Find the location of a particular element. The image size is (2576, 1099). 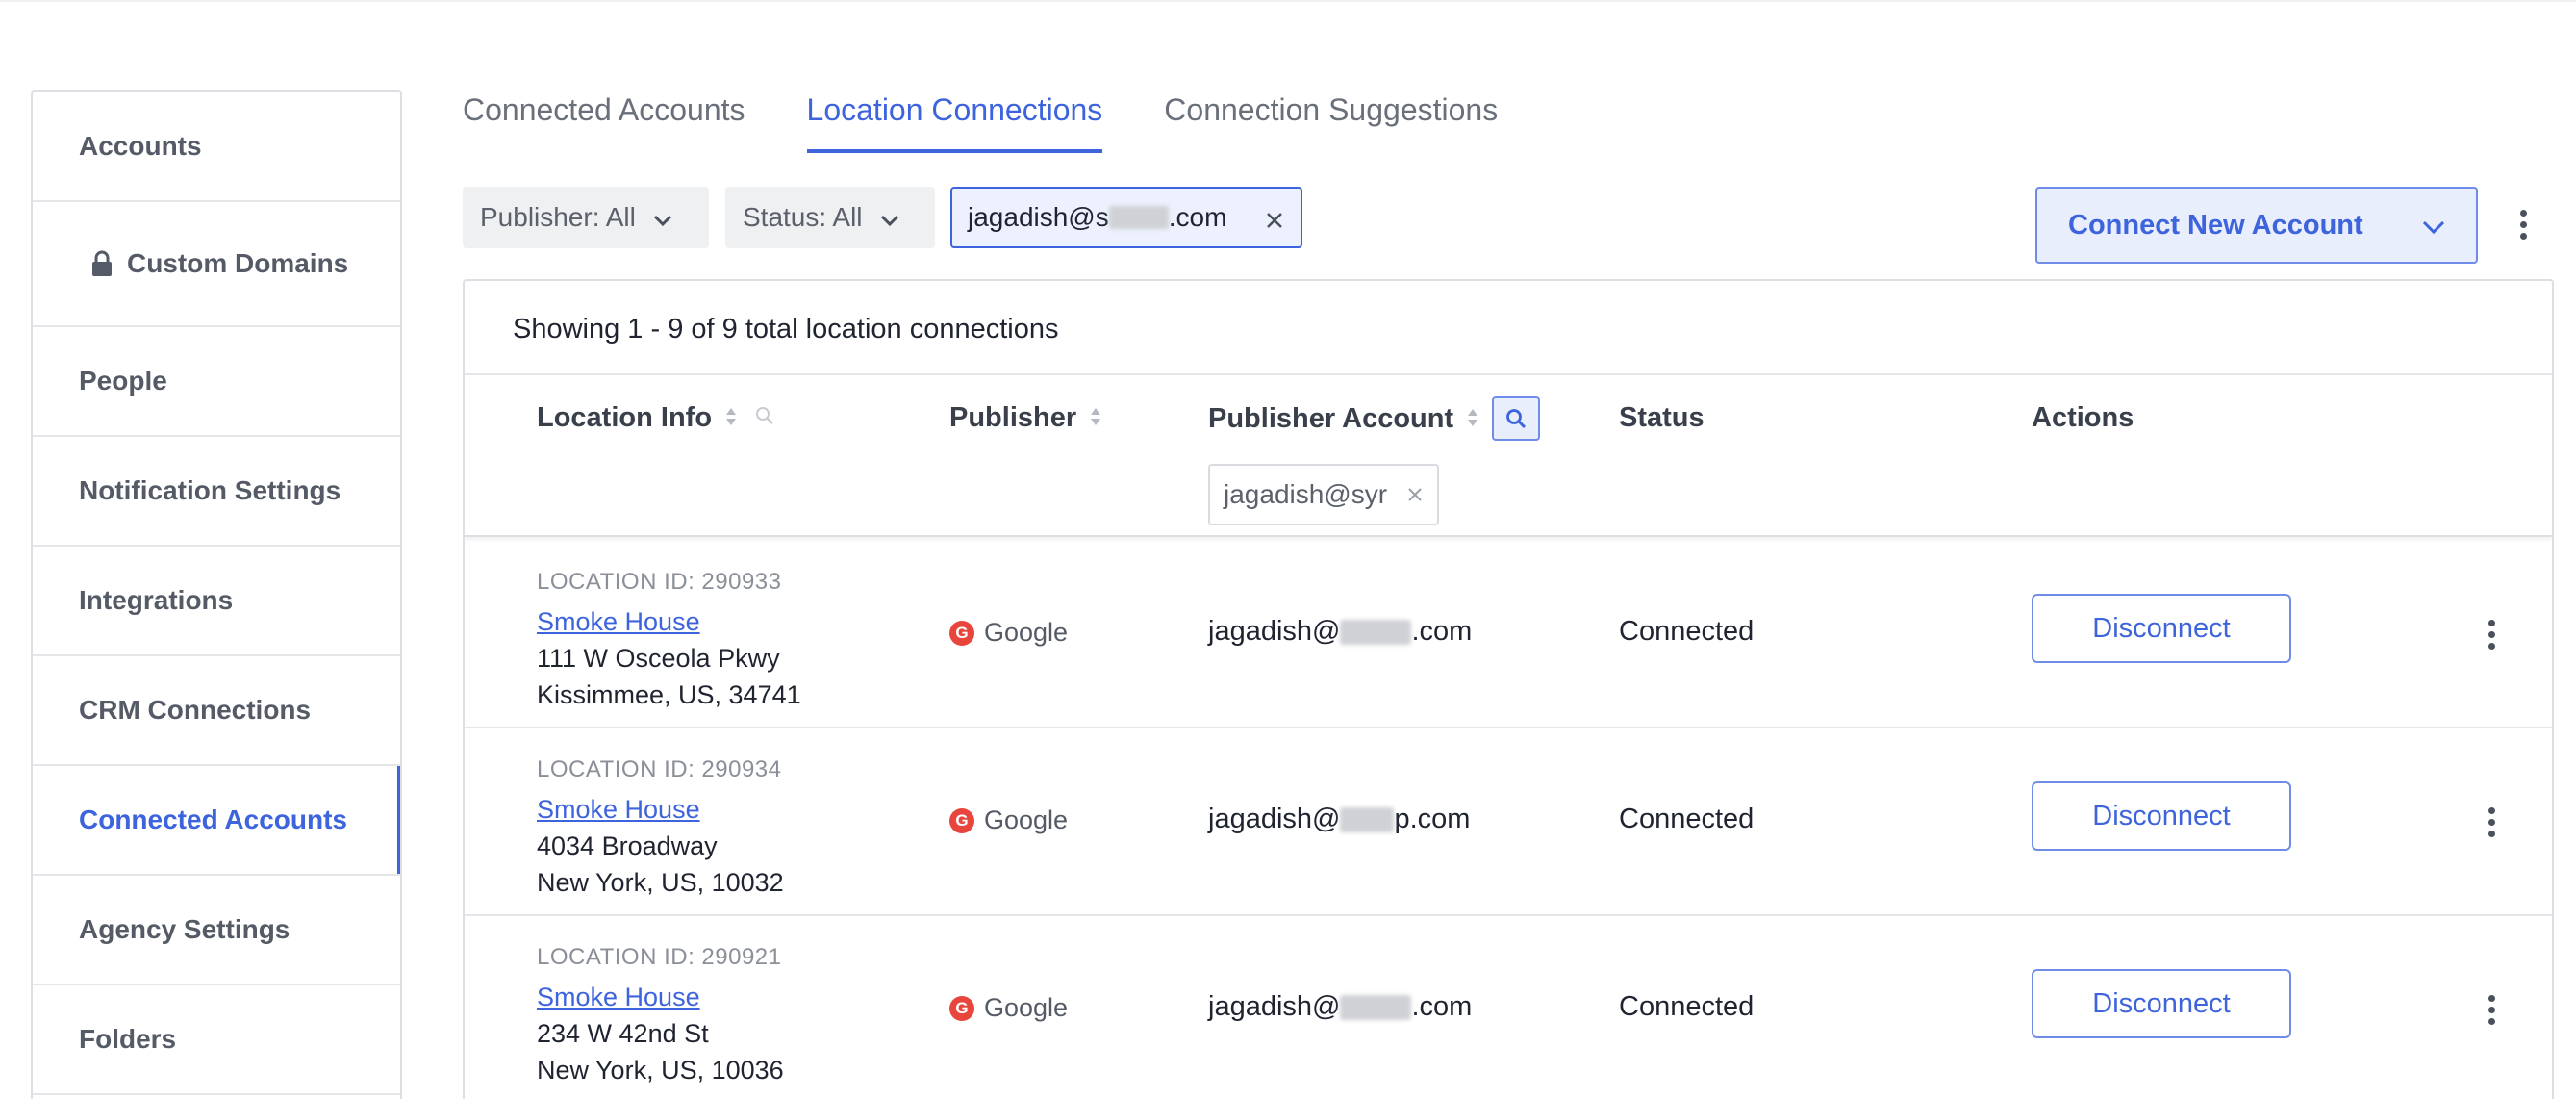

email-filter-suffix: .com is located at coordinates (1197, 217).